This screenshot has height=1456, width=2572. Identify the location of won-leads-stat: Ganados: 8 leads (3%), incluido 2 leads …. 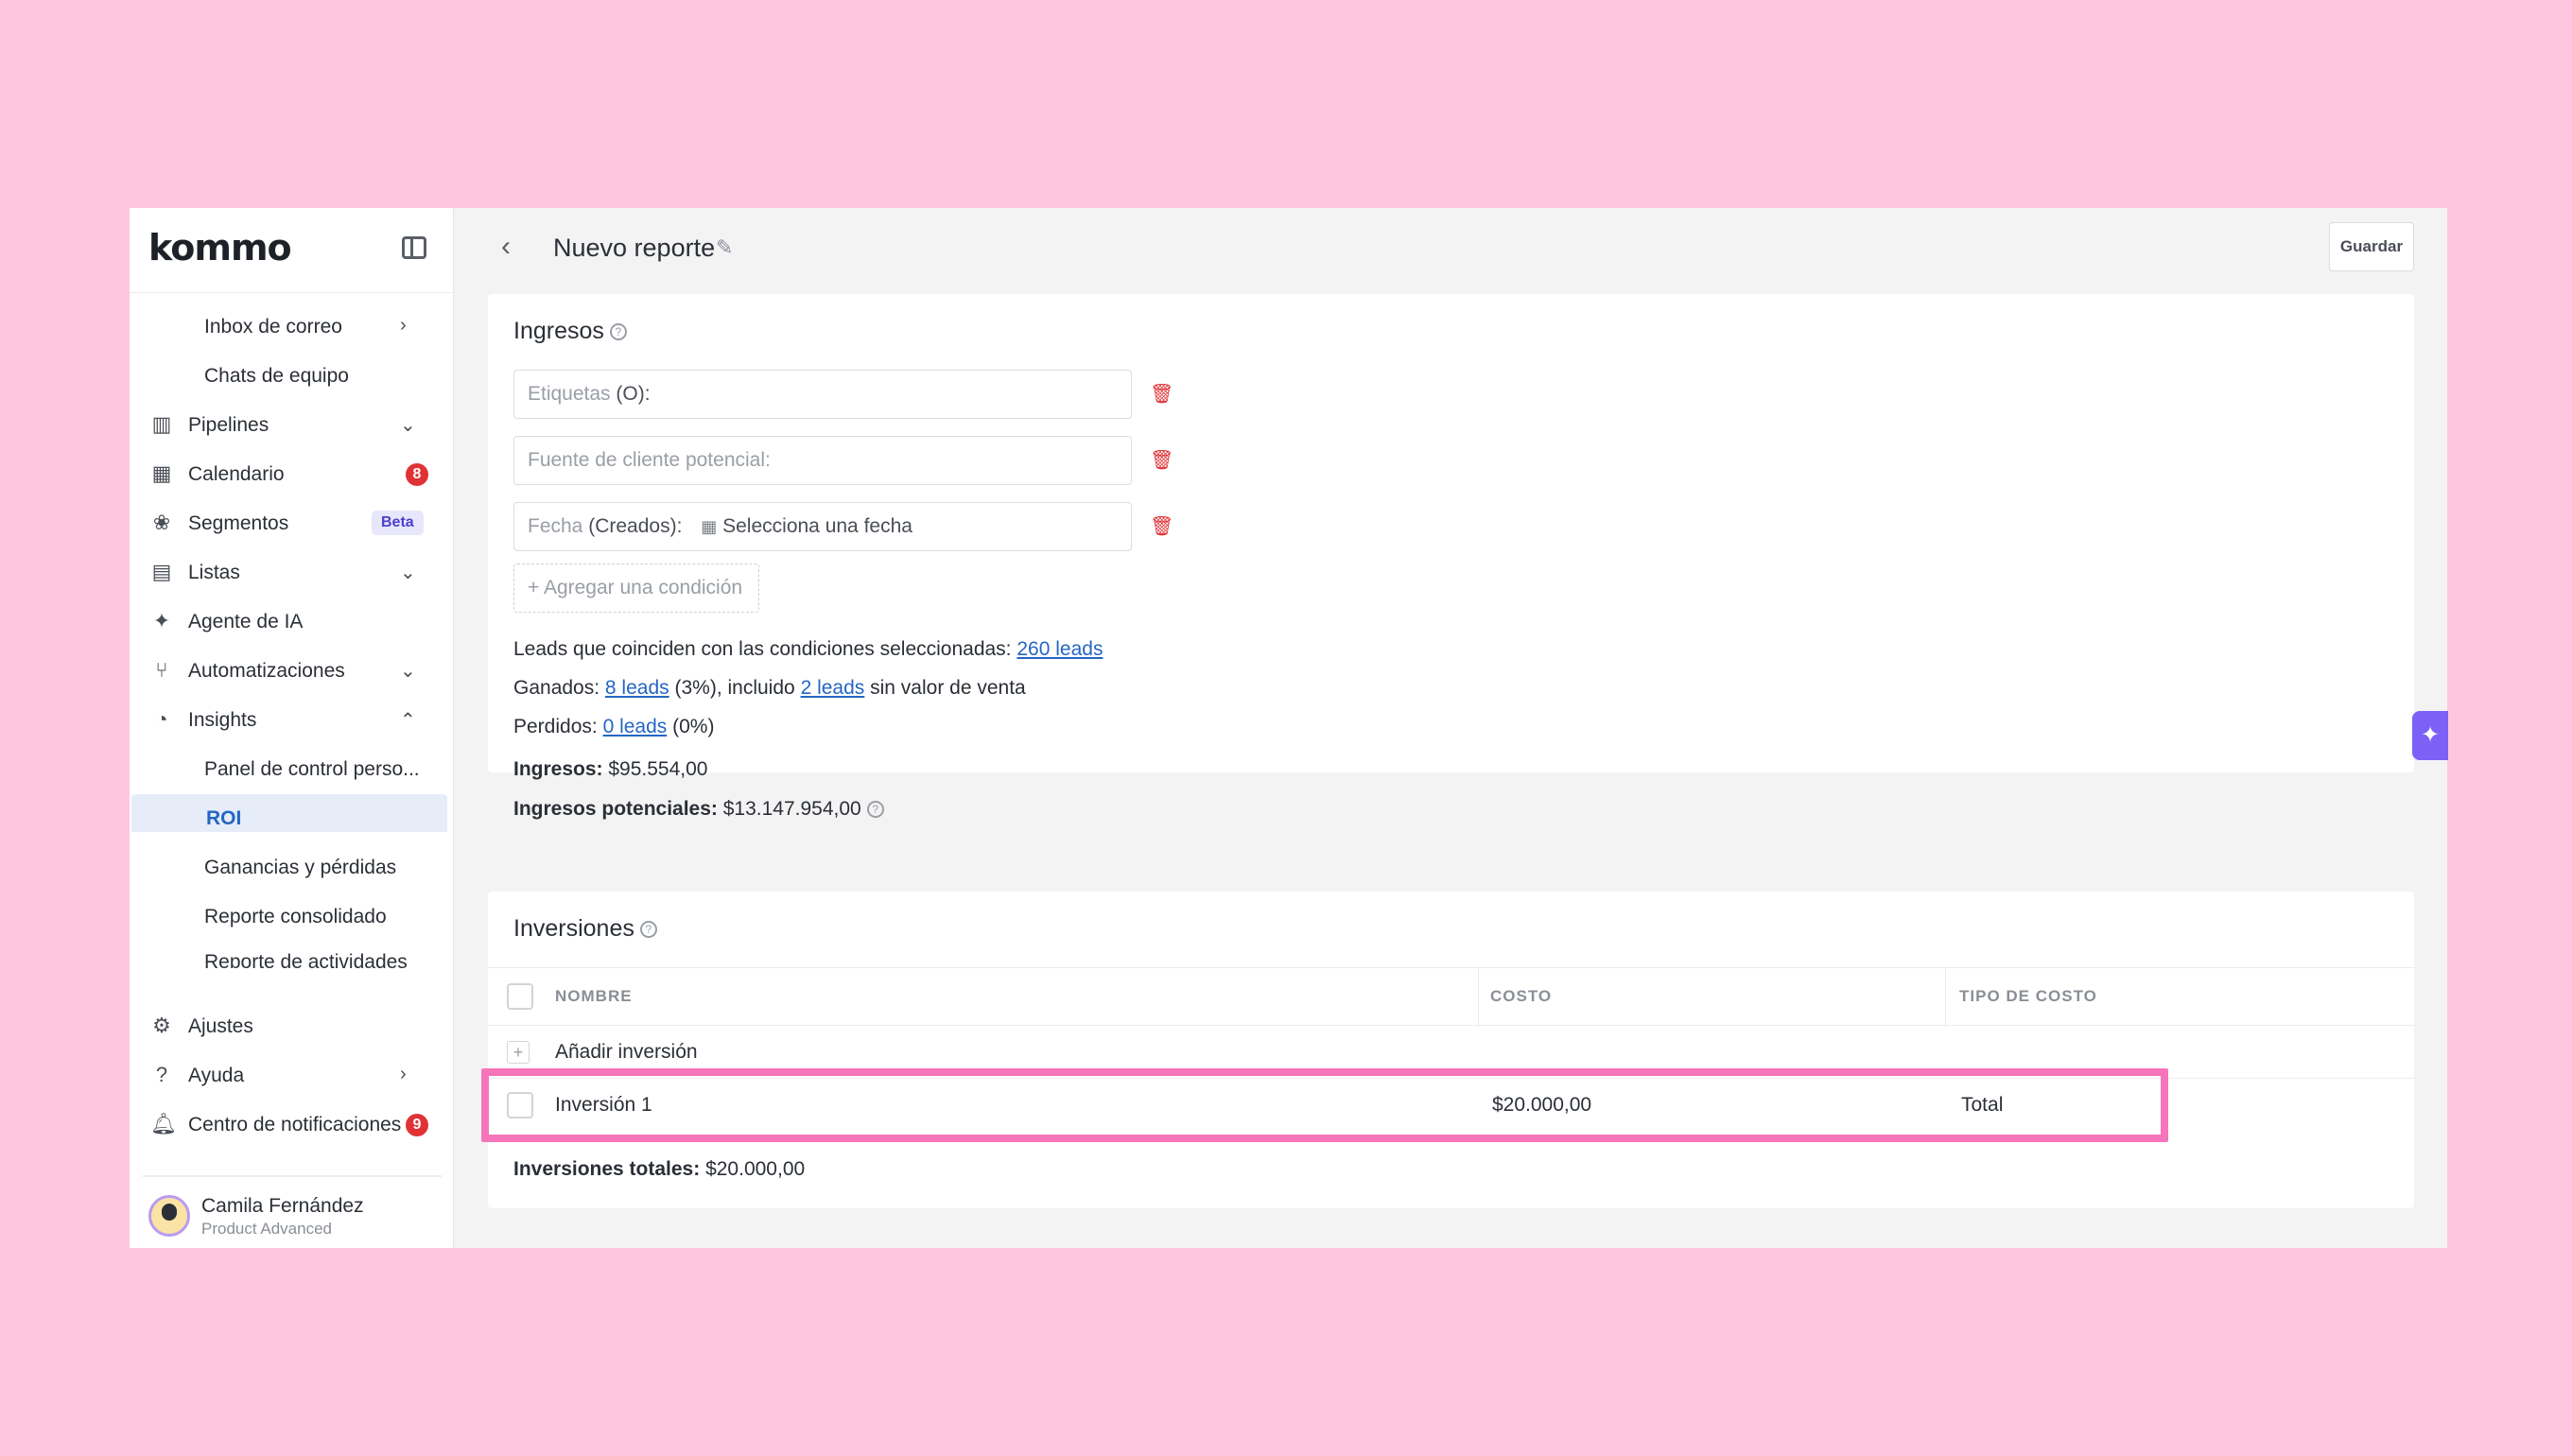
(769, 688).